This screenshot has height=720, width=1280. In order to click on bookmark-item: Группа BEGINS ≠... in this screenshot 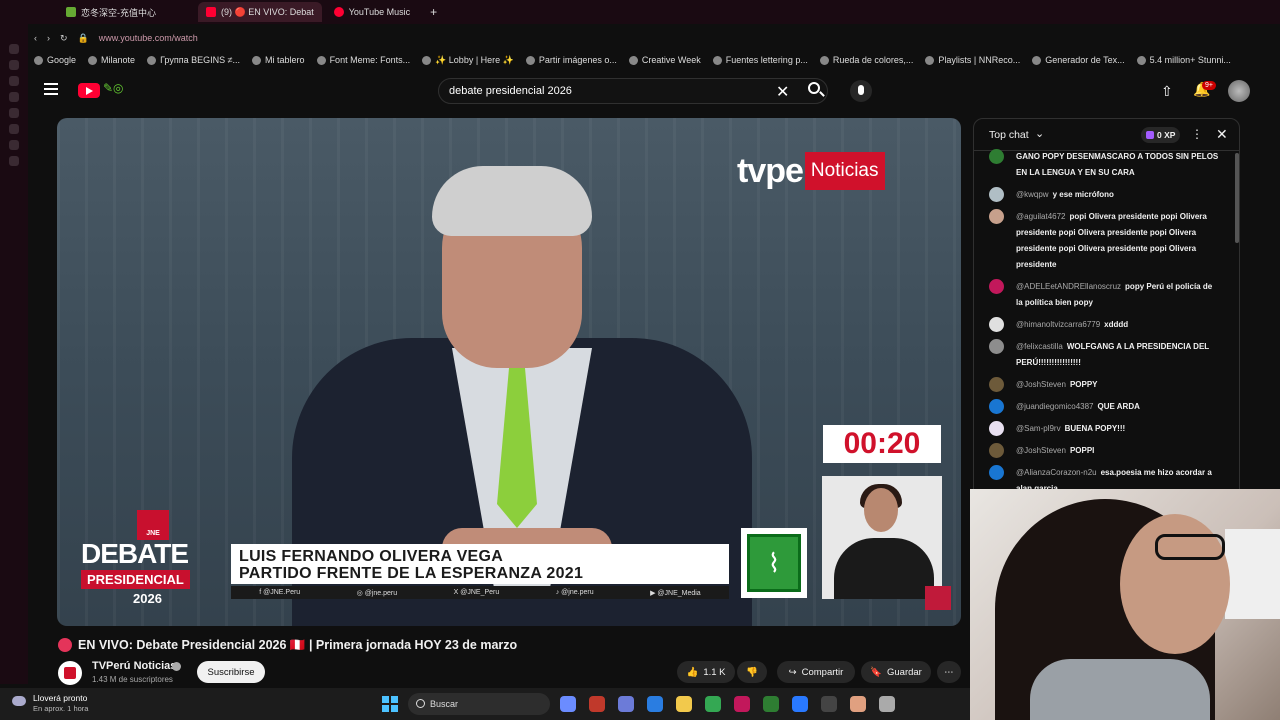, I will do `click(193, 60)`.